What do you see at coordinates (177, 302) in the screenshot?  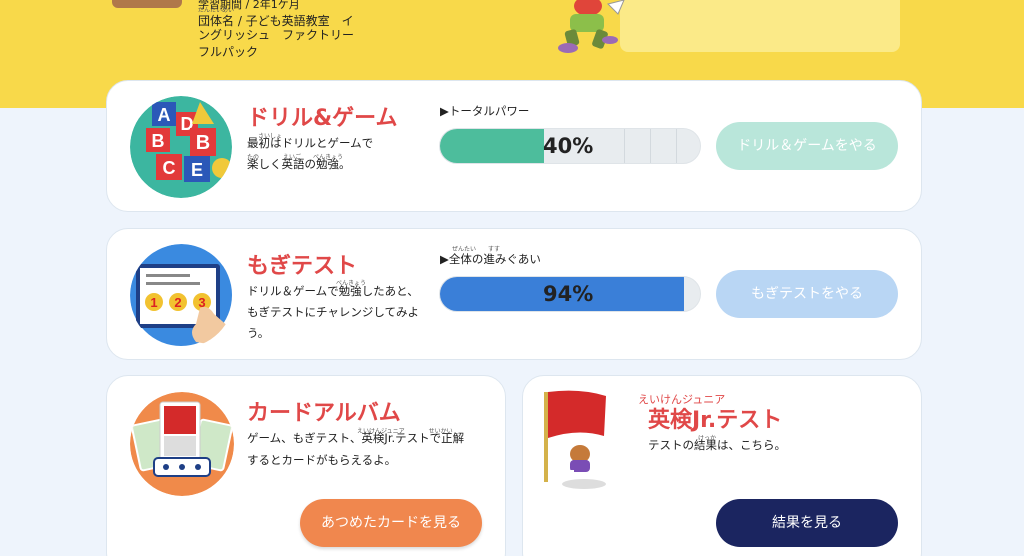 I see `svg-text: 2` at bounding box center [177, 302].